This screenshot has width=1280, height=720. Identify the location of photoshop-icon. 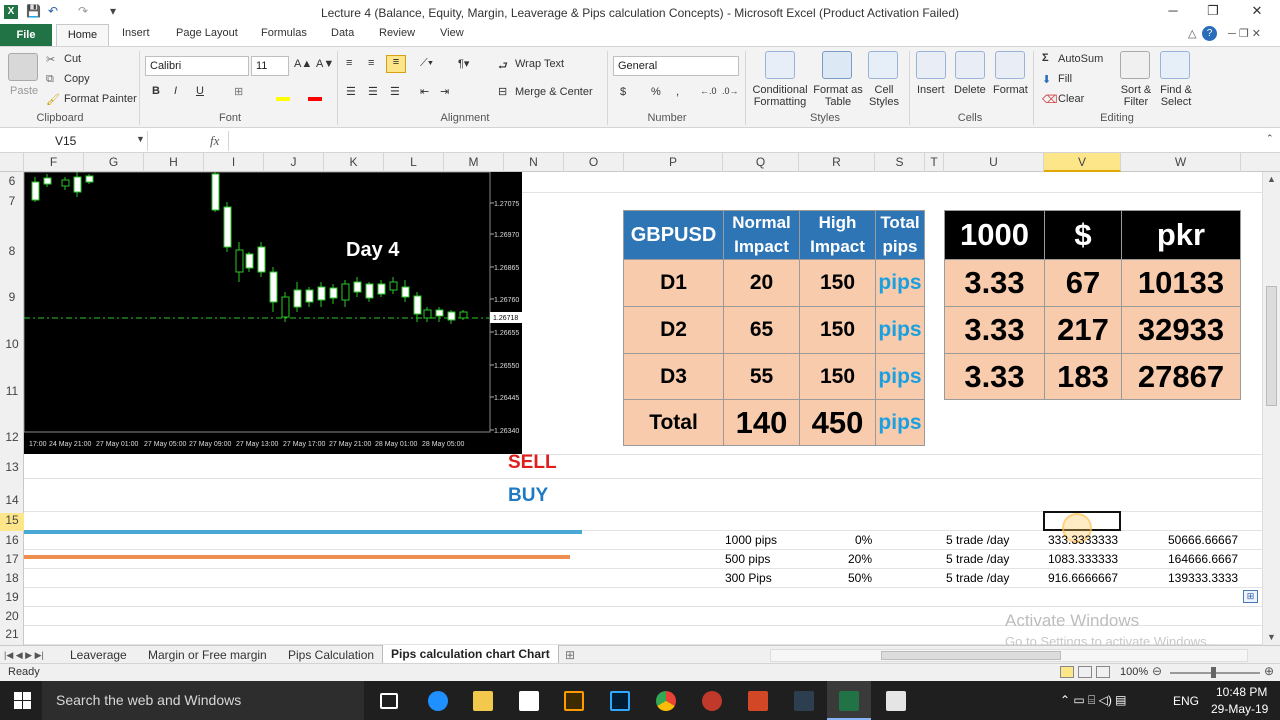
(620, 701).